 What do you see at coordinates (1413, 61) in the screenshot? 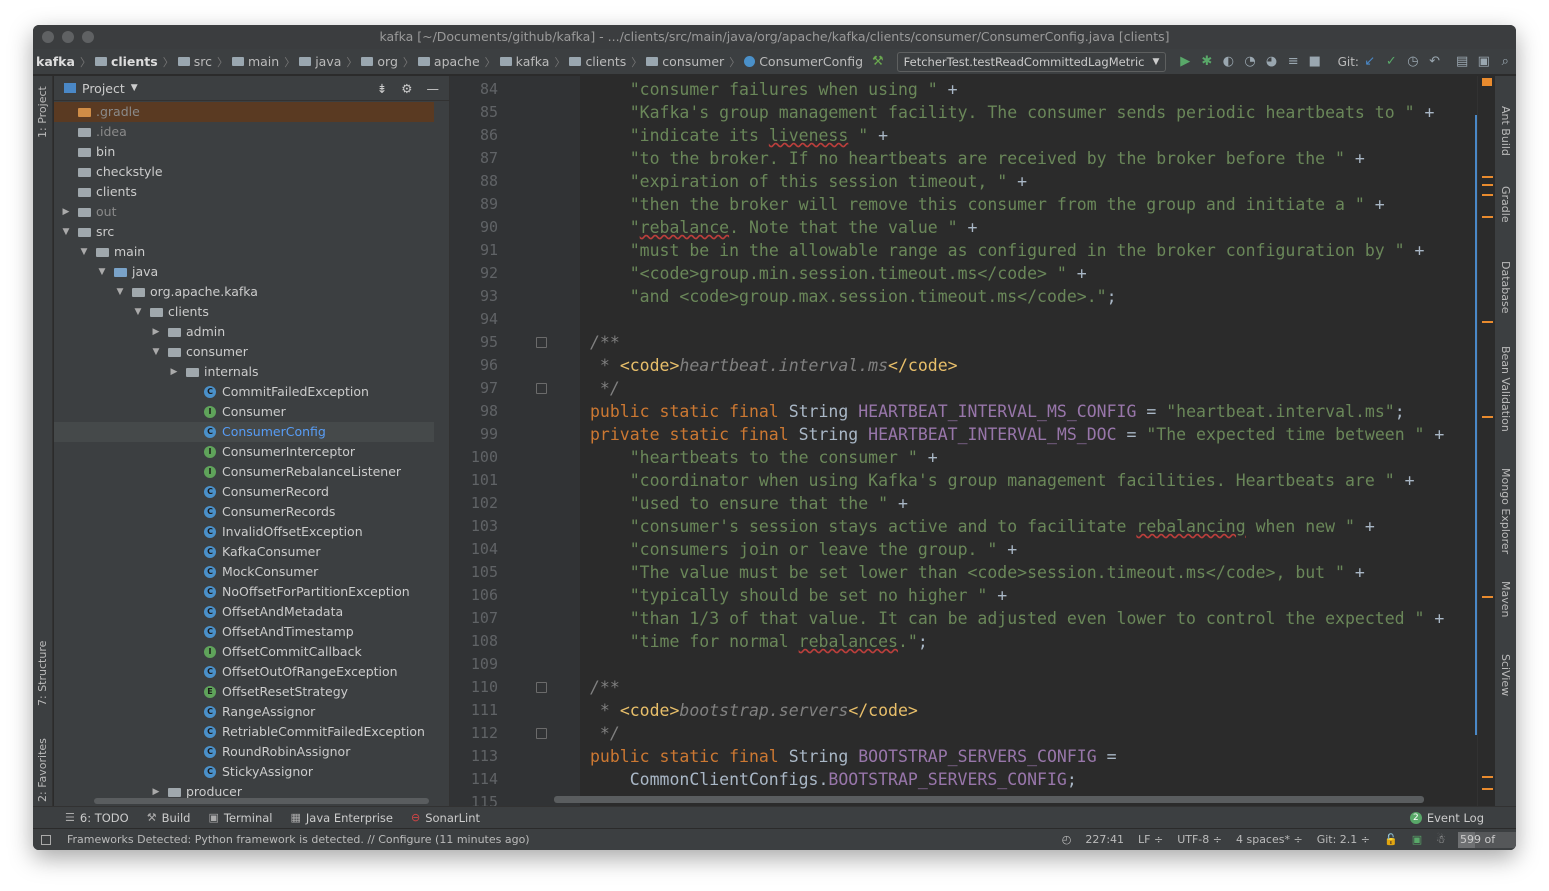
I see `history-icon: ◷` at bounding box center [1413, 61].